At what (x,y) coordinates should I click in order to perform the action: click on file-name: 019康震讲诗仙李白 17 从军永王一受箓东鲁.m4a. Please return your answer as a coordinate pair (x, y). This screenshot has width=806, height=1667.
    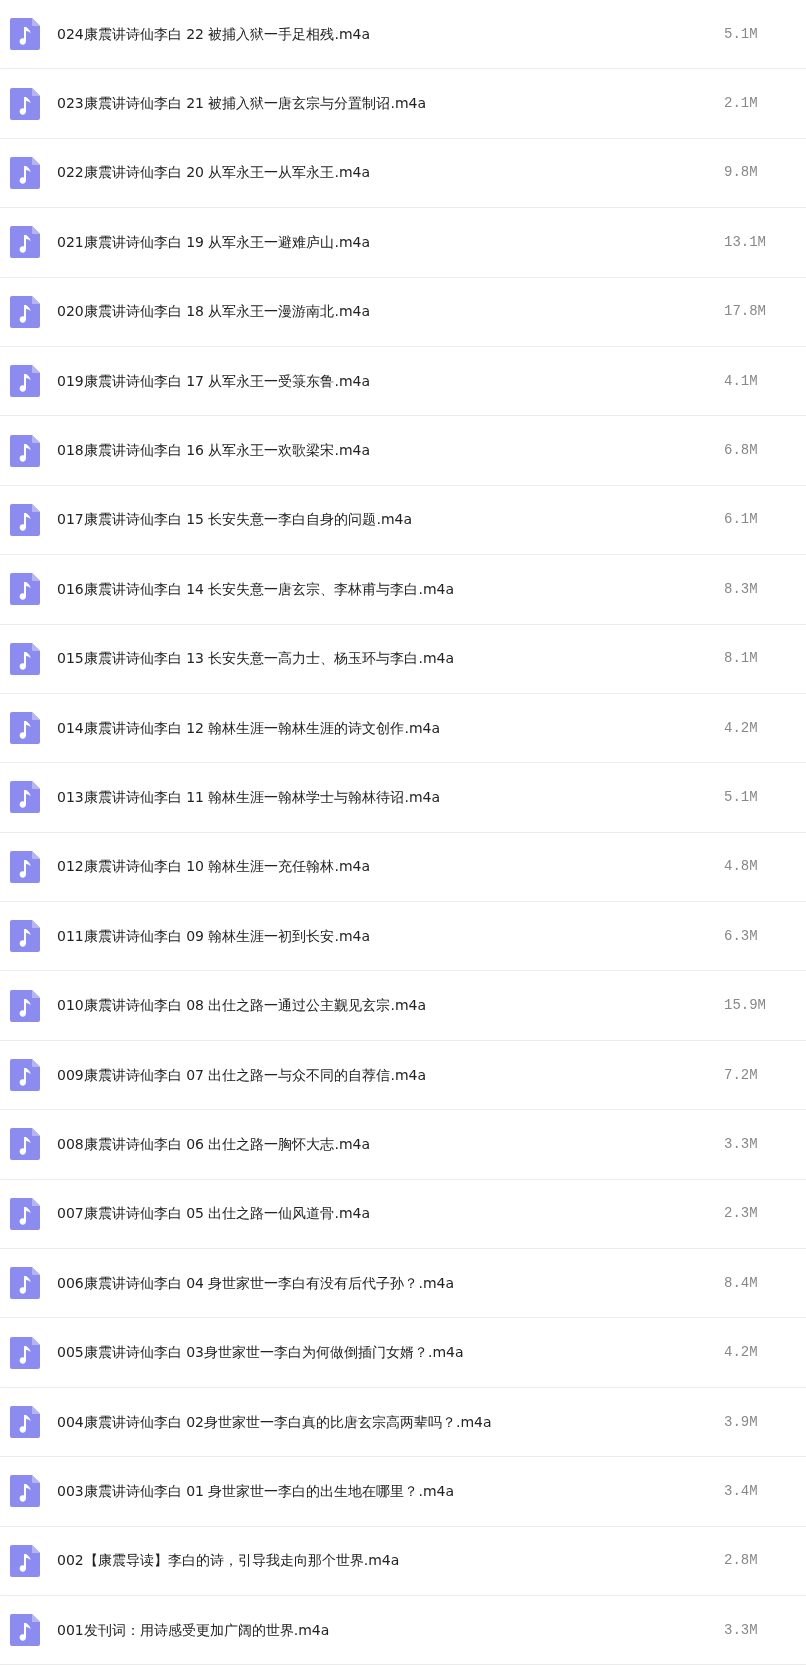
    Looking at the image, I should click on (213, 381).